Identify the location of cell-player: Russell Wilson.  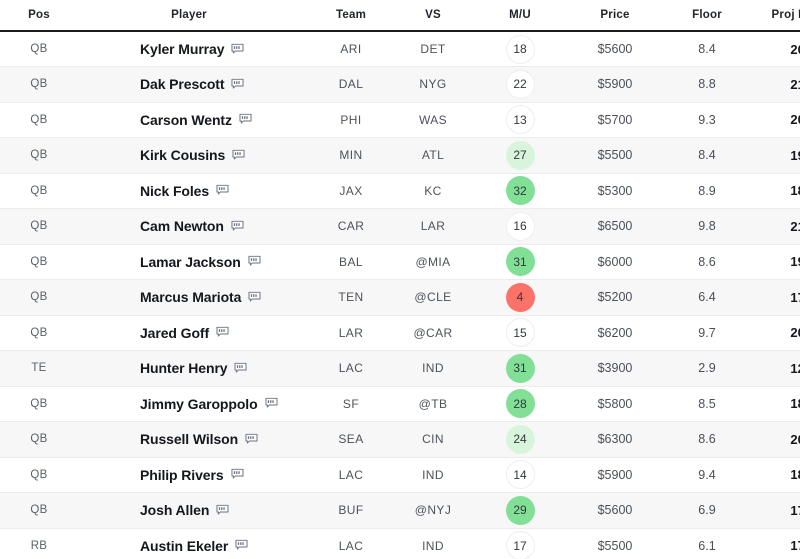
(194, 440).